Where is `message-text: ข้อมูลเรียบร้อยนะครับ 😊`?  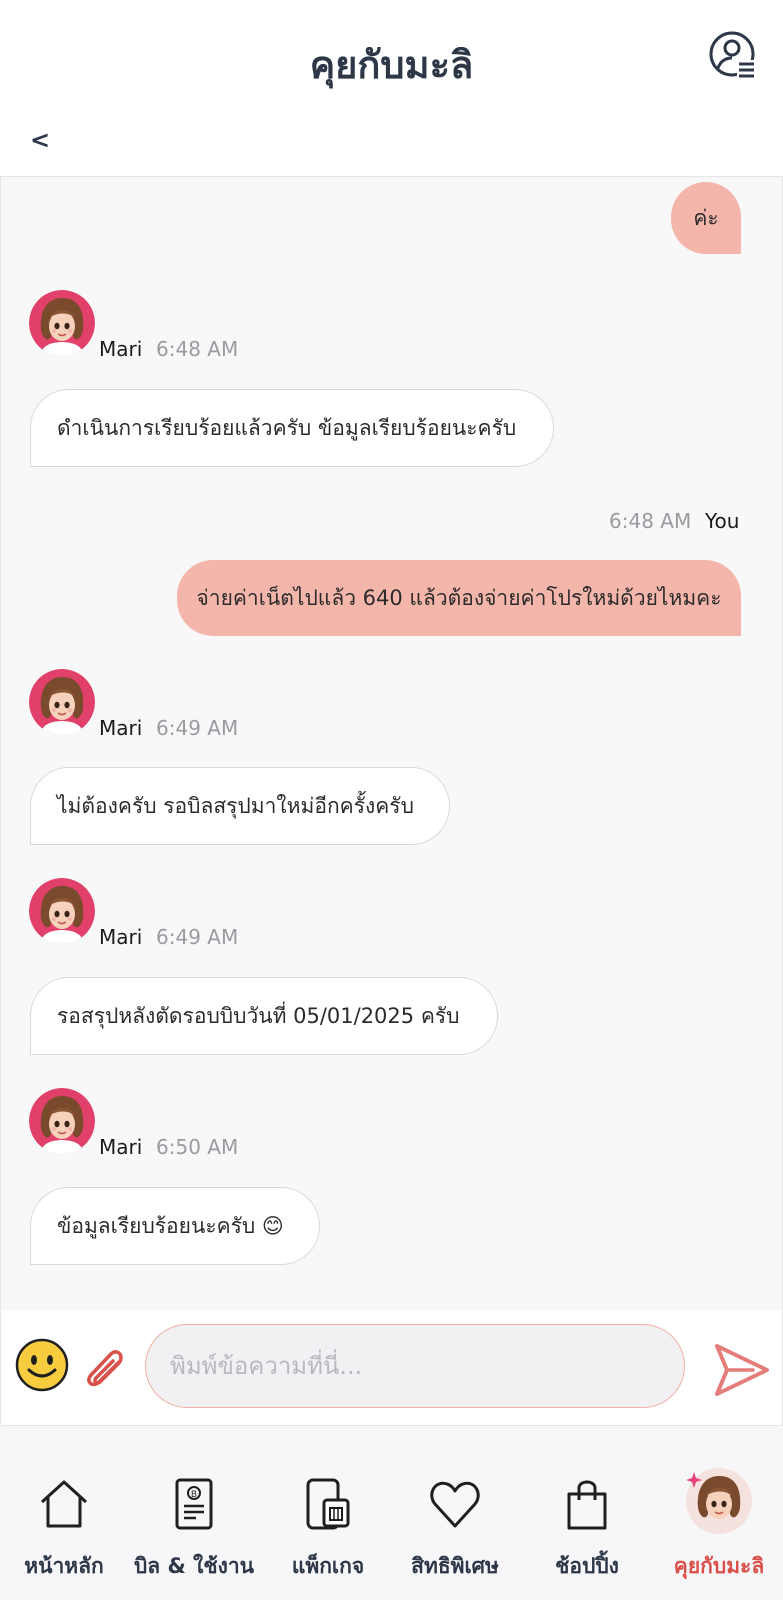
message-text: ข้อมูลเรียบร้อยนะครับ 😊 is located at coordinates (170, 1225).